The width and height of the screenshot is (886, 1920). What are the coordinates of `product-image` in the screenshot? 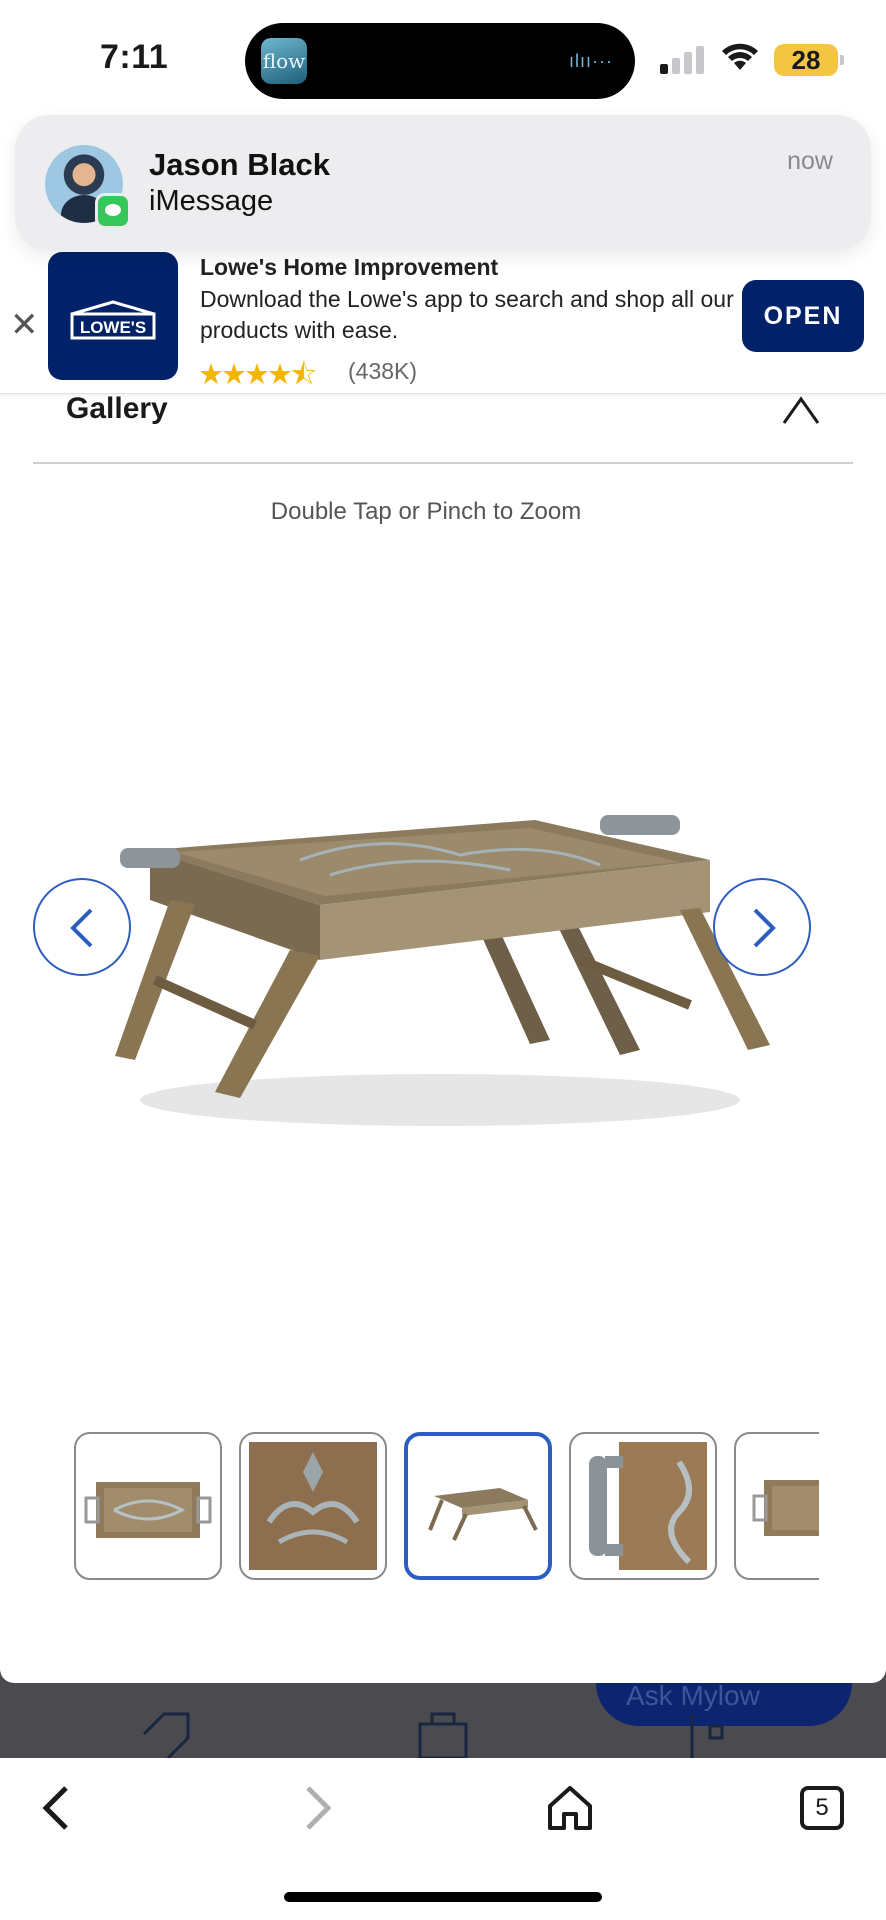 It's located at (430, 970).